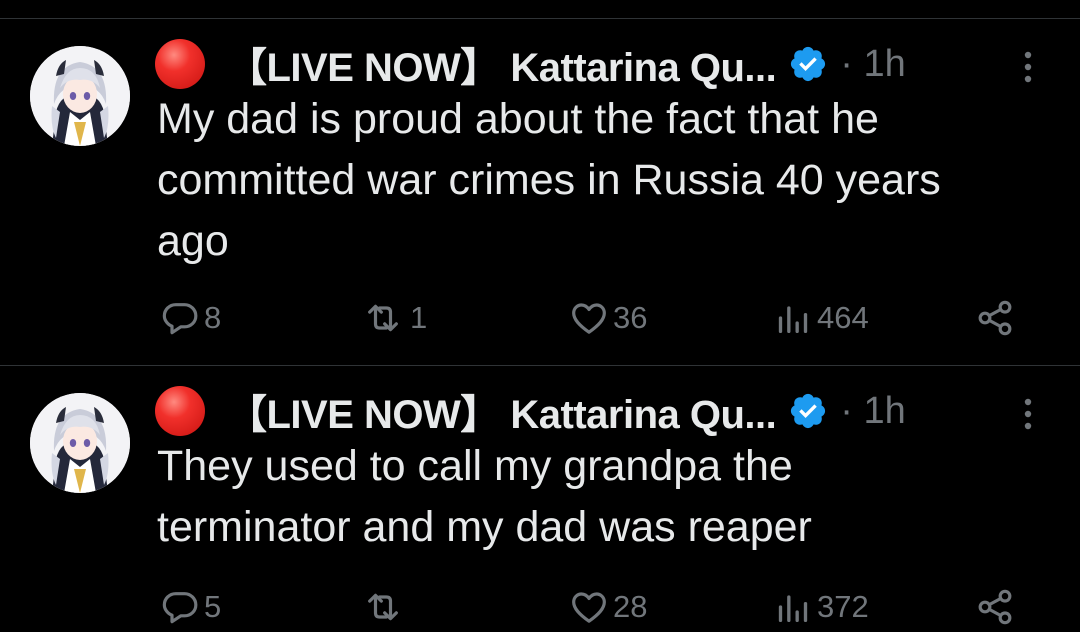 The width and height of the screenshot is (1080, 632). Describe the element at coordinates (630, 317) in the screenshot. I see `like-count: 36` at that location.